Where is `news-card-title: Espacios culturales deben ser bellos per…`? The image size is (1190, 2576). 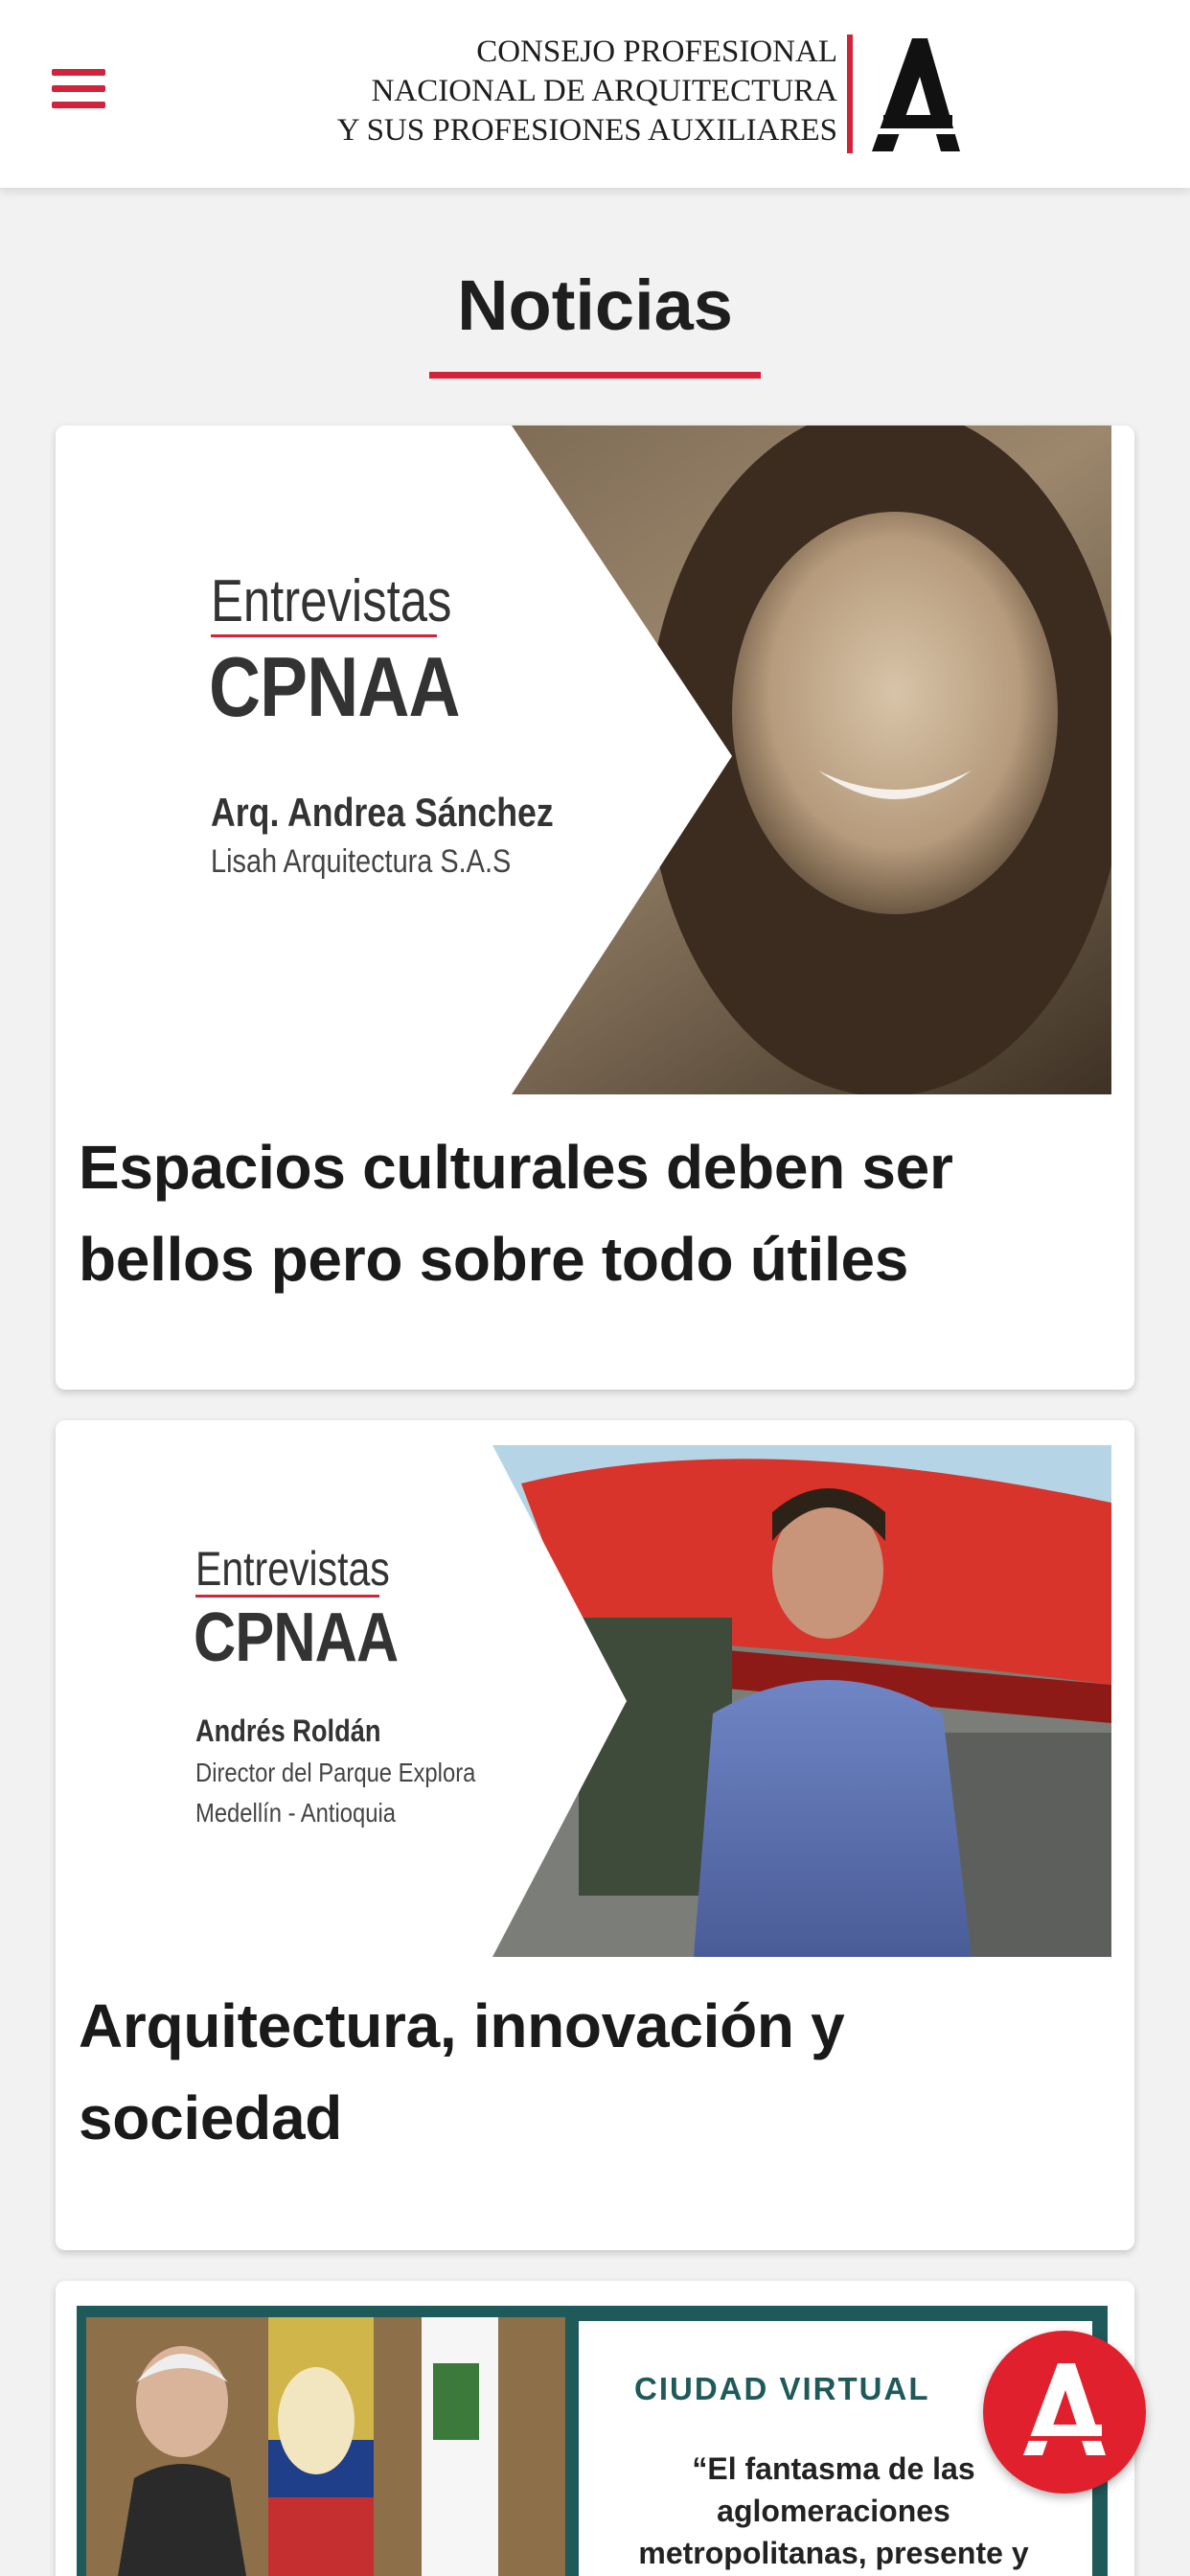
news-card-title: Espacios culturales deben ser bellos per… is located at coordinates (558, 1213).